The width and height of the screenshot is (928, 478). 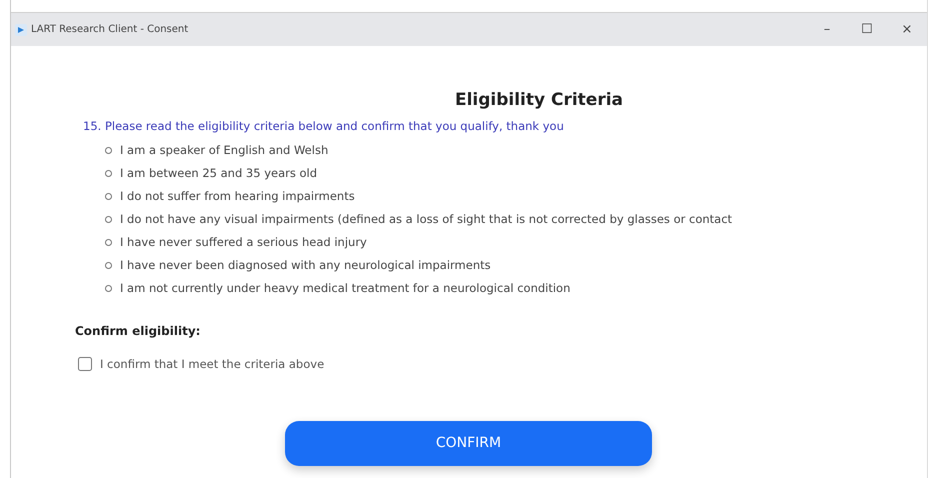 What do you see at coordinates (468, 443) in the screenshot?
I see `confirm-button: CONFIRM` at bounding box center [468, 443].